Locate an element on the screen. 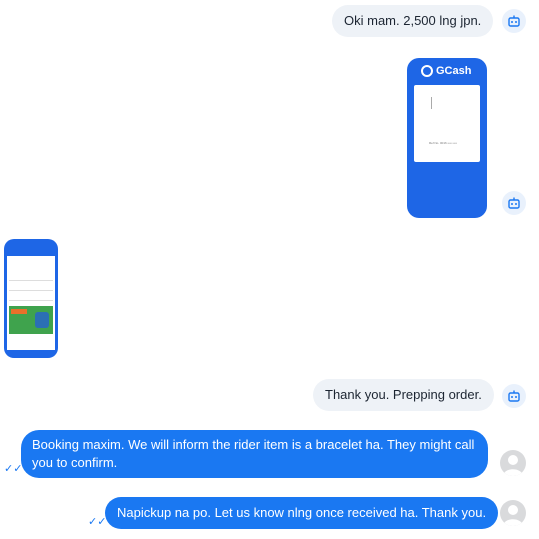 The width and height of the screenshot is (539, 539). message-bubble: Oki mam. 2,500 lng jpn. is located at coordinates (413, 21).